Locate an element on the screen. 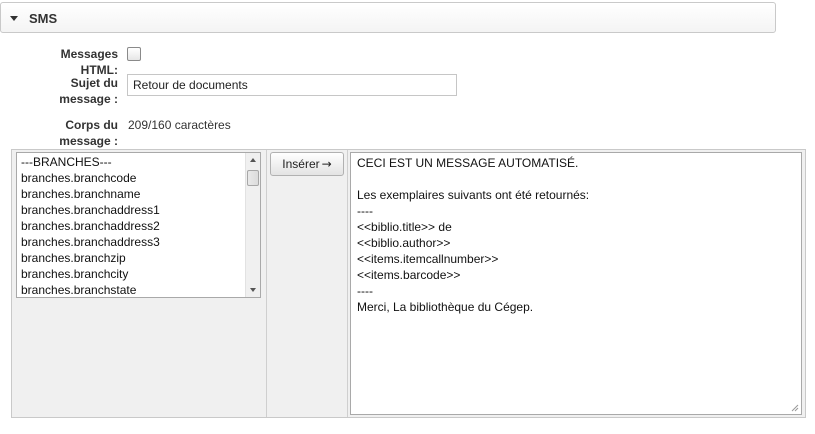 The height and width of the screenshot is (434, 815). message-line: <<biblio.author>> is located at coordinates (404, 243).